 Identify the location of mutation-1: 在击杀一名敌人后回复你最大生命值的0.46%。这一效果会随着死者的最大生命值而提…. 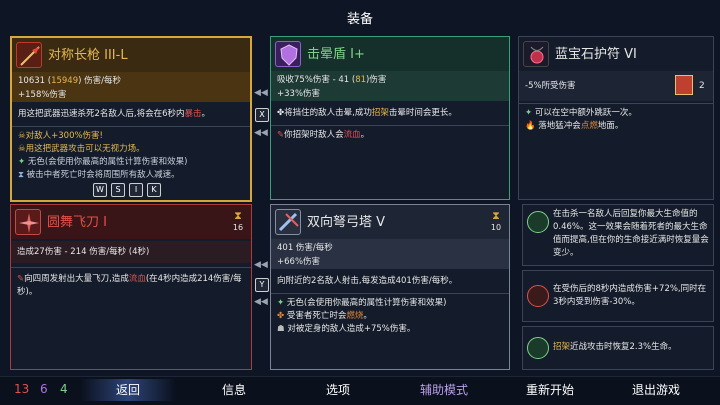
(618, 235).